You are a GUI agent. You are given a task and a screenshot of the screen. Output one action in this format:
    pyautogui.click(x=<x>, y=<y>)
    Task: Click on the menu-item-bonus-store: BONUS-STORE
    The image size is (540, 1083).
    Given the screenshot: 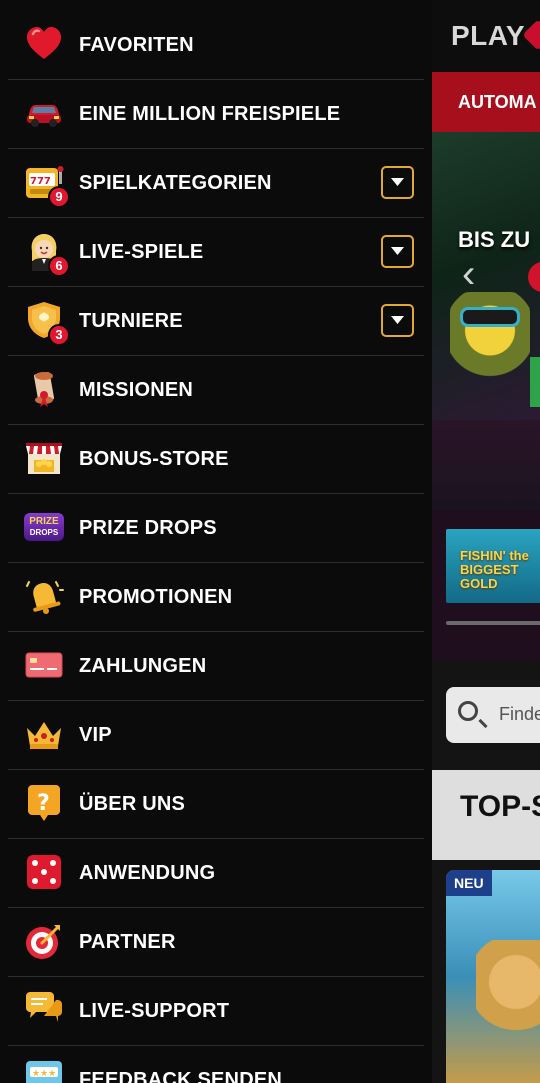 What is the action you would take?
    pyautogui.click(x=216, y=460)
    